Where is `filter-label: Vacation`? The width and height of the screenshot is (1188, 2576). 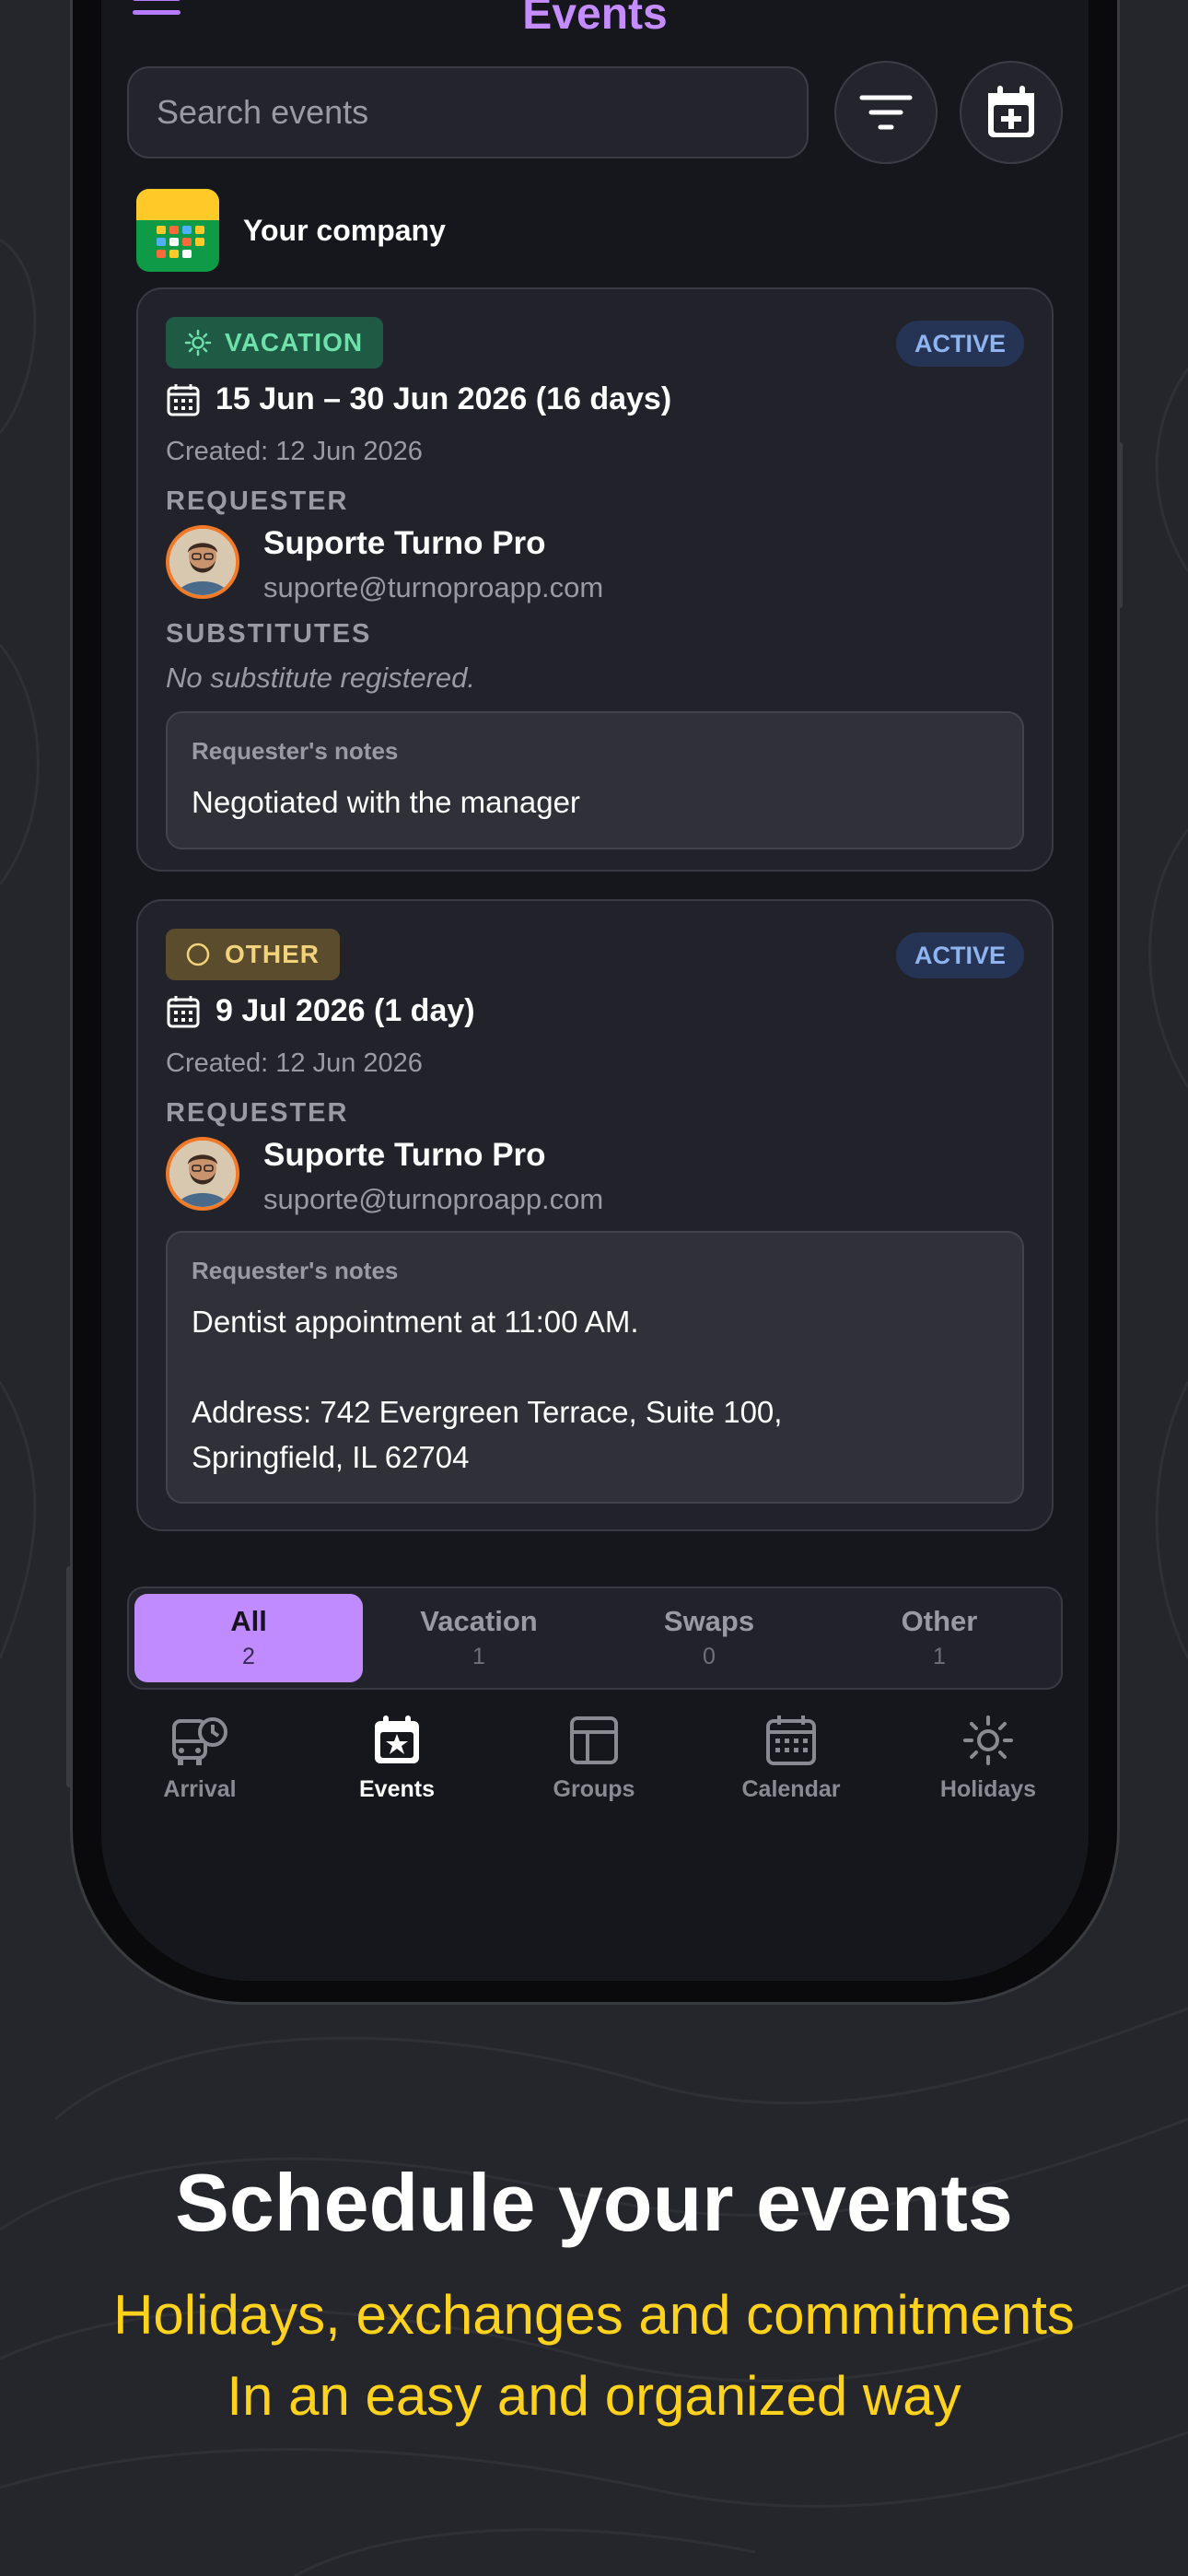
filter-label: Vacation is located at coordinates (479, 1621).